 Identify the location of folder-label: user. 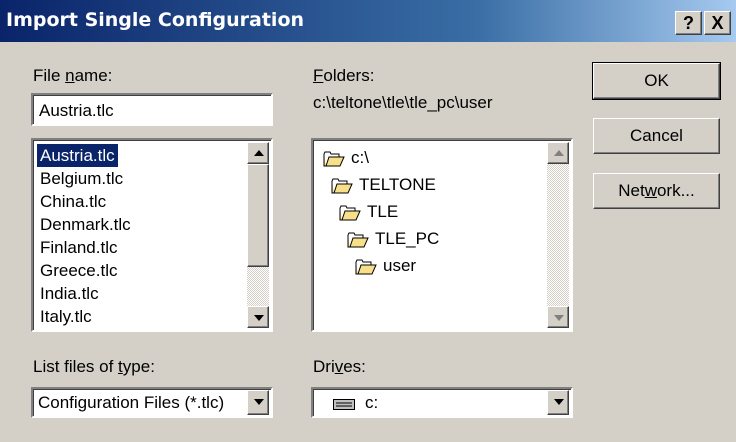
(400, 265).